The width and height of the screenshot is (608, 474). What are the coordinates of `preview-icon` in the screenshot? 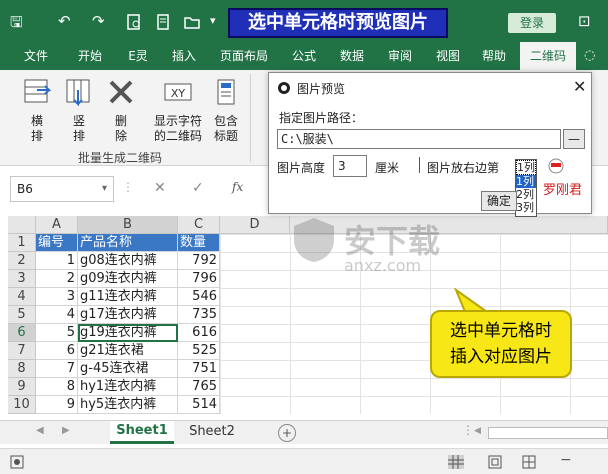 It's located at (134, 22).